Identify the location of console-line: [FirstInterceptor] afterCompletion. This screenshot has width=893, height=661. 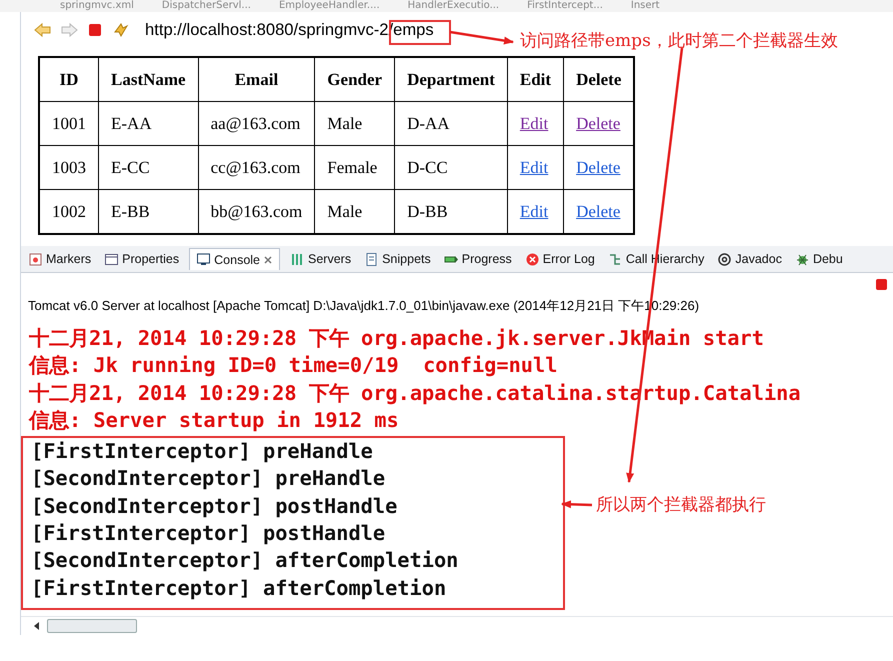
(239, 588).